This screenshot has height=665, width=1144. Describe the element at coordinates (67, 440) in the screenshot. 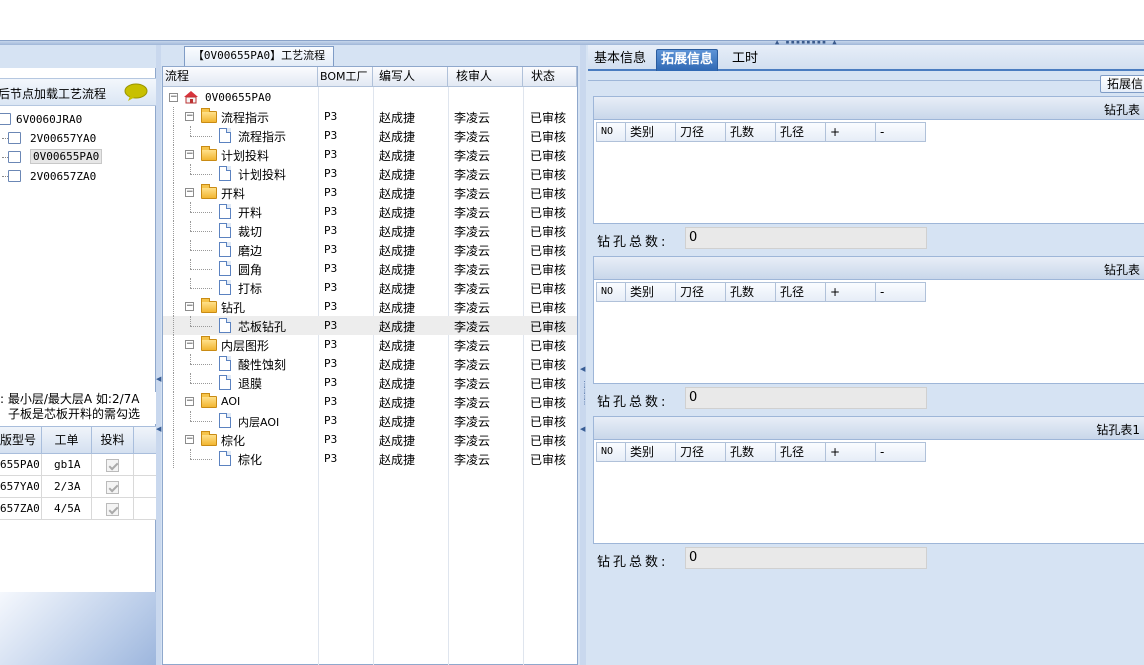

I see `col-order: 工单` at that location.